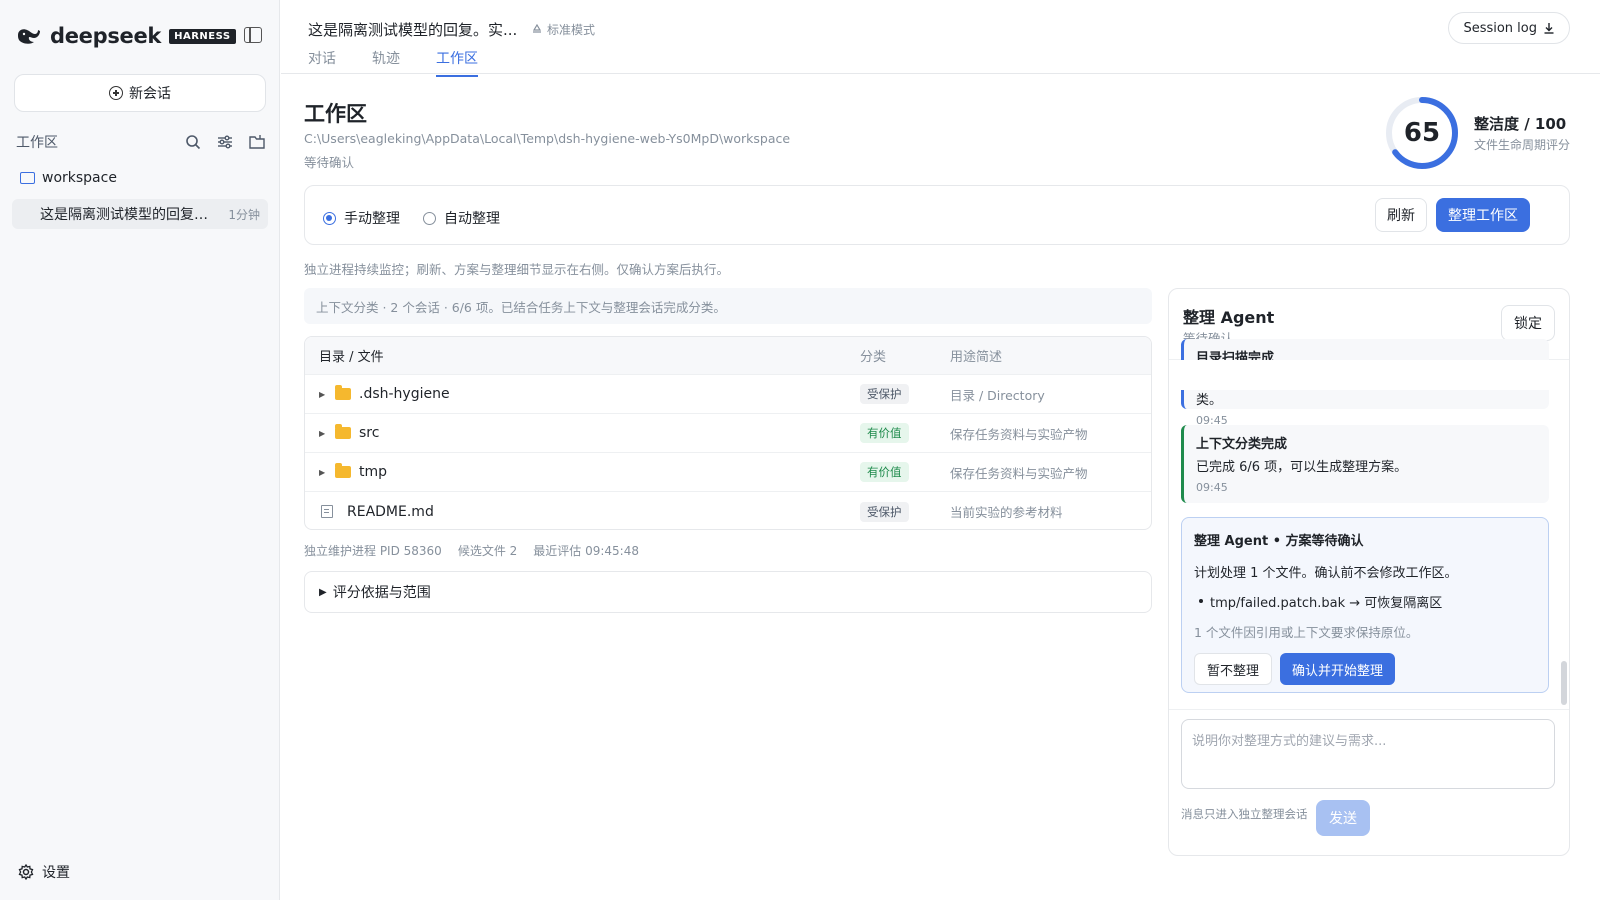  What do you see at coordinates (457, 62) in the screenshot?
I see `tab-workspace: 工作区` at bounding box center [457, 62].